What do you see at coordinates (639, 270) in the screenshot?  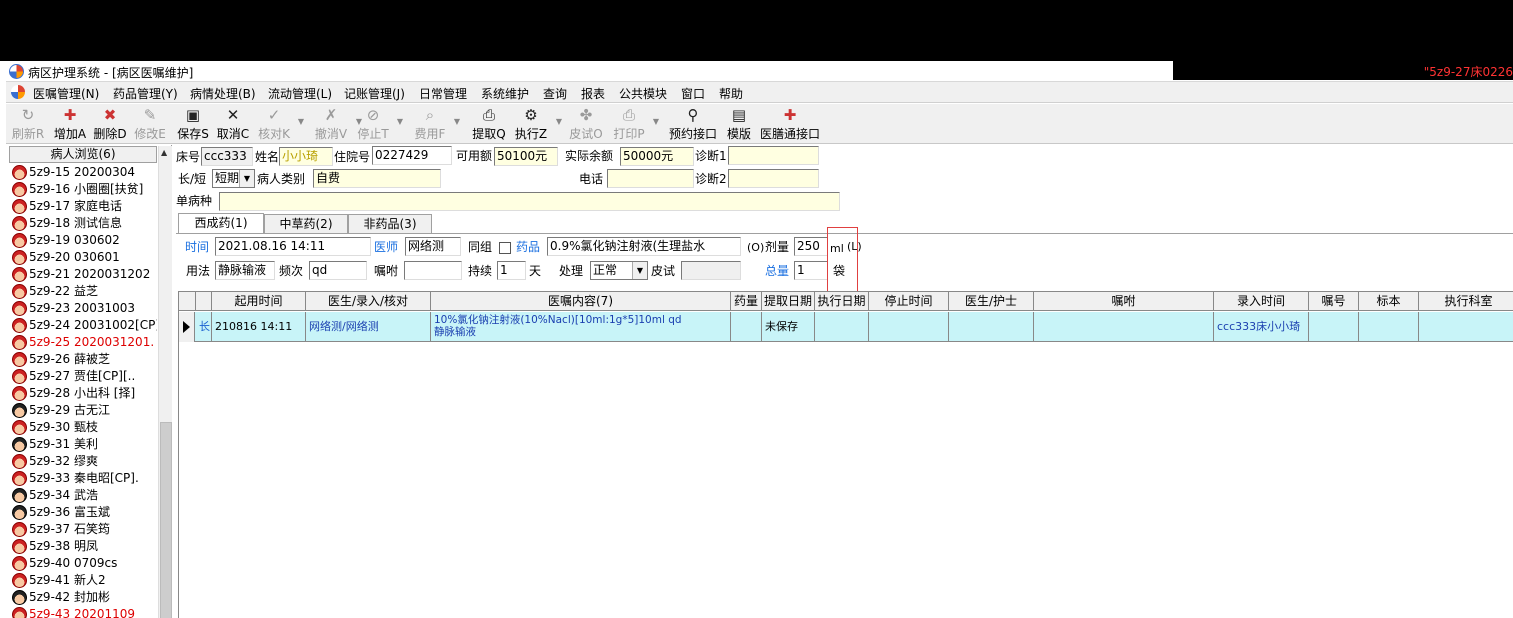 I see `handle-dropdown-icon: ▼` at bounding box center [639, 270].